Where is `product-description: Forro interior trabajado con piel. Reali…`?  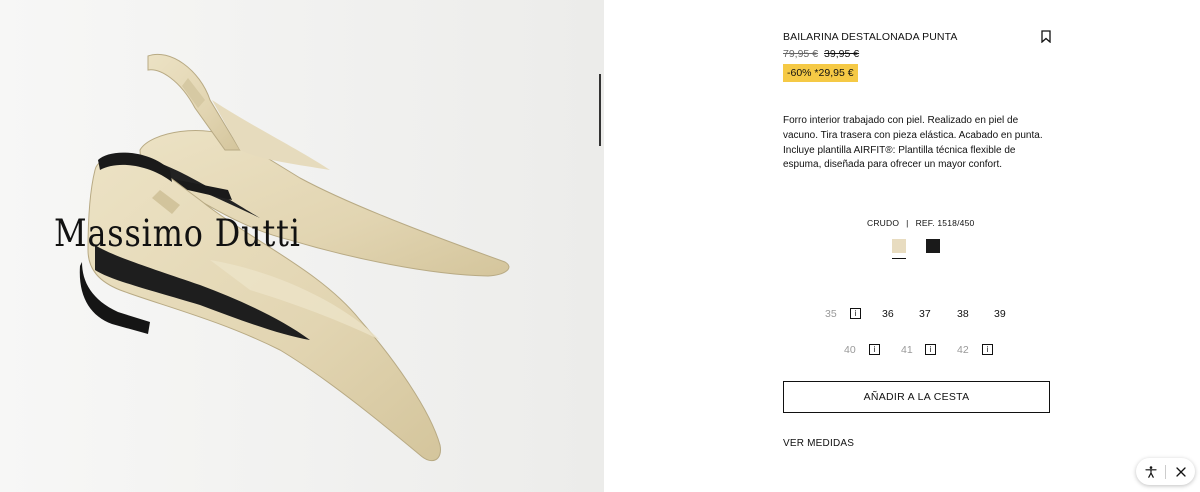
product-description: Forro interior trabajado con piel. Reali… is located at coordinates (913, 143).